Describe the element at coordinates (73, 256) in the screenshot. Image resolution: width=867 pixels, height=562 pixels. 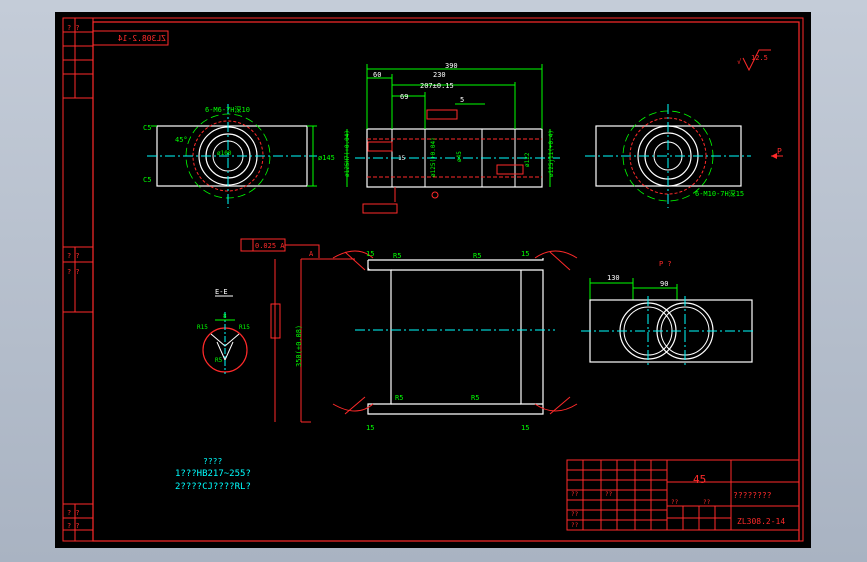
I see `side-mark-2: ? ?` at that location.